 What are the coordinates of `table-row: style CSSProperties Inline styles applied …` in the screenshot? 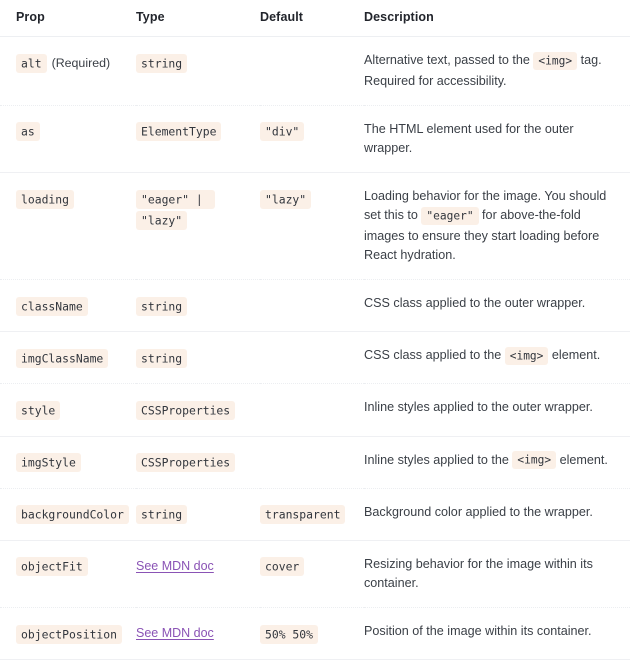 It's located at (315, 410).